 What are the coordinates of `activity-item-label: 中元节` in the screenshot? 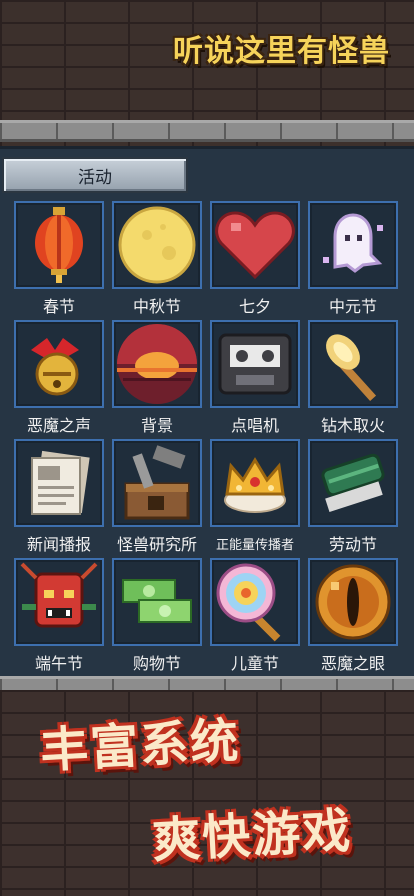 It's located at (352, 306).